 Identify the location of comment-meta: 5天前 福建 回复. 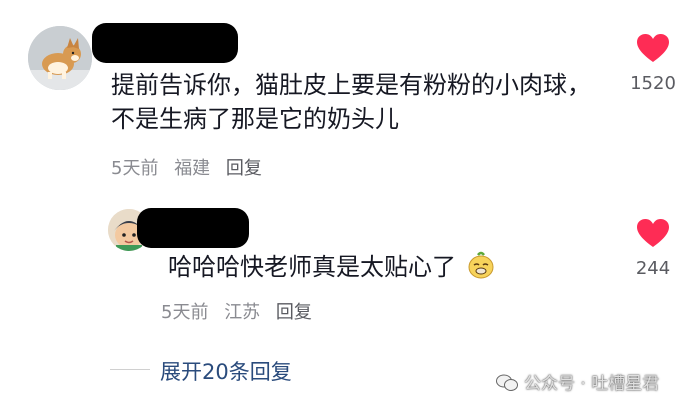
(191, 167).